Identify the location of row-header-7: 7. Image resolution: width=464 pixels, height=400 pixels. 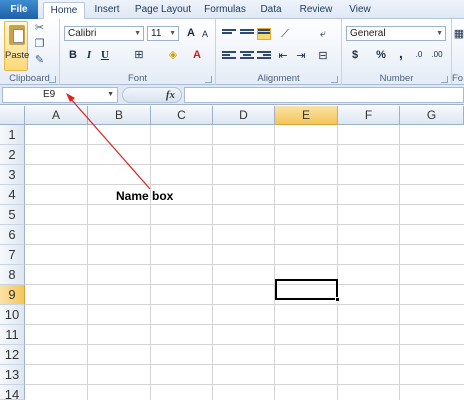
(12, 255).